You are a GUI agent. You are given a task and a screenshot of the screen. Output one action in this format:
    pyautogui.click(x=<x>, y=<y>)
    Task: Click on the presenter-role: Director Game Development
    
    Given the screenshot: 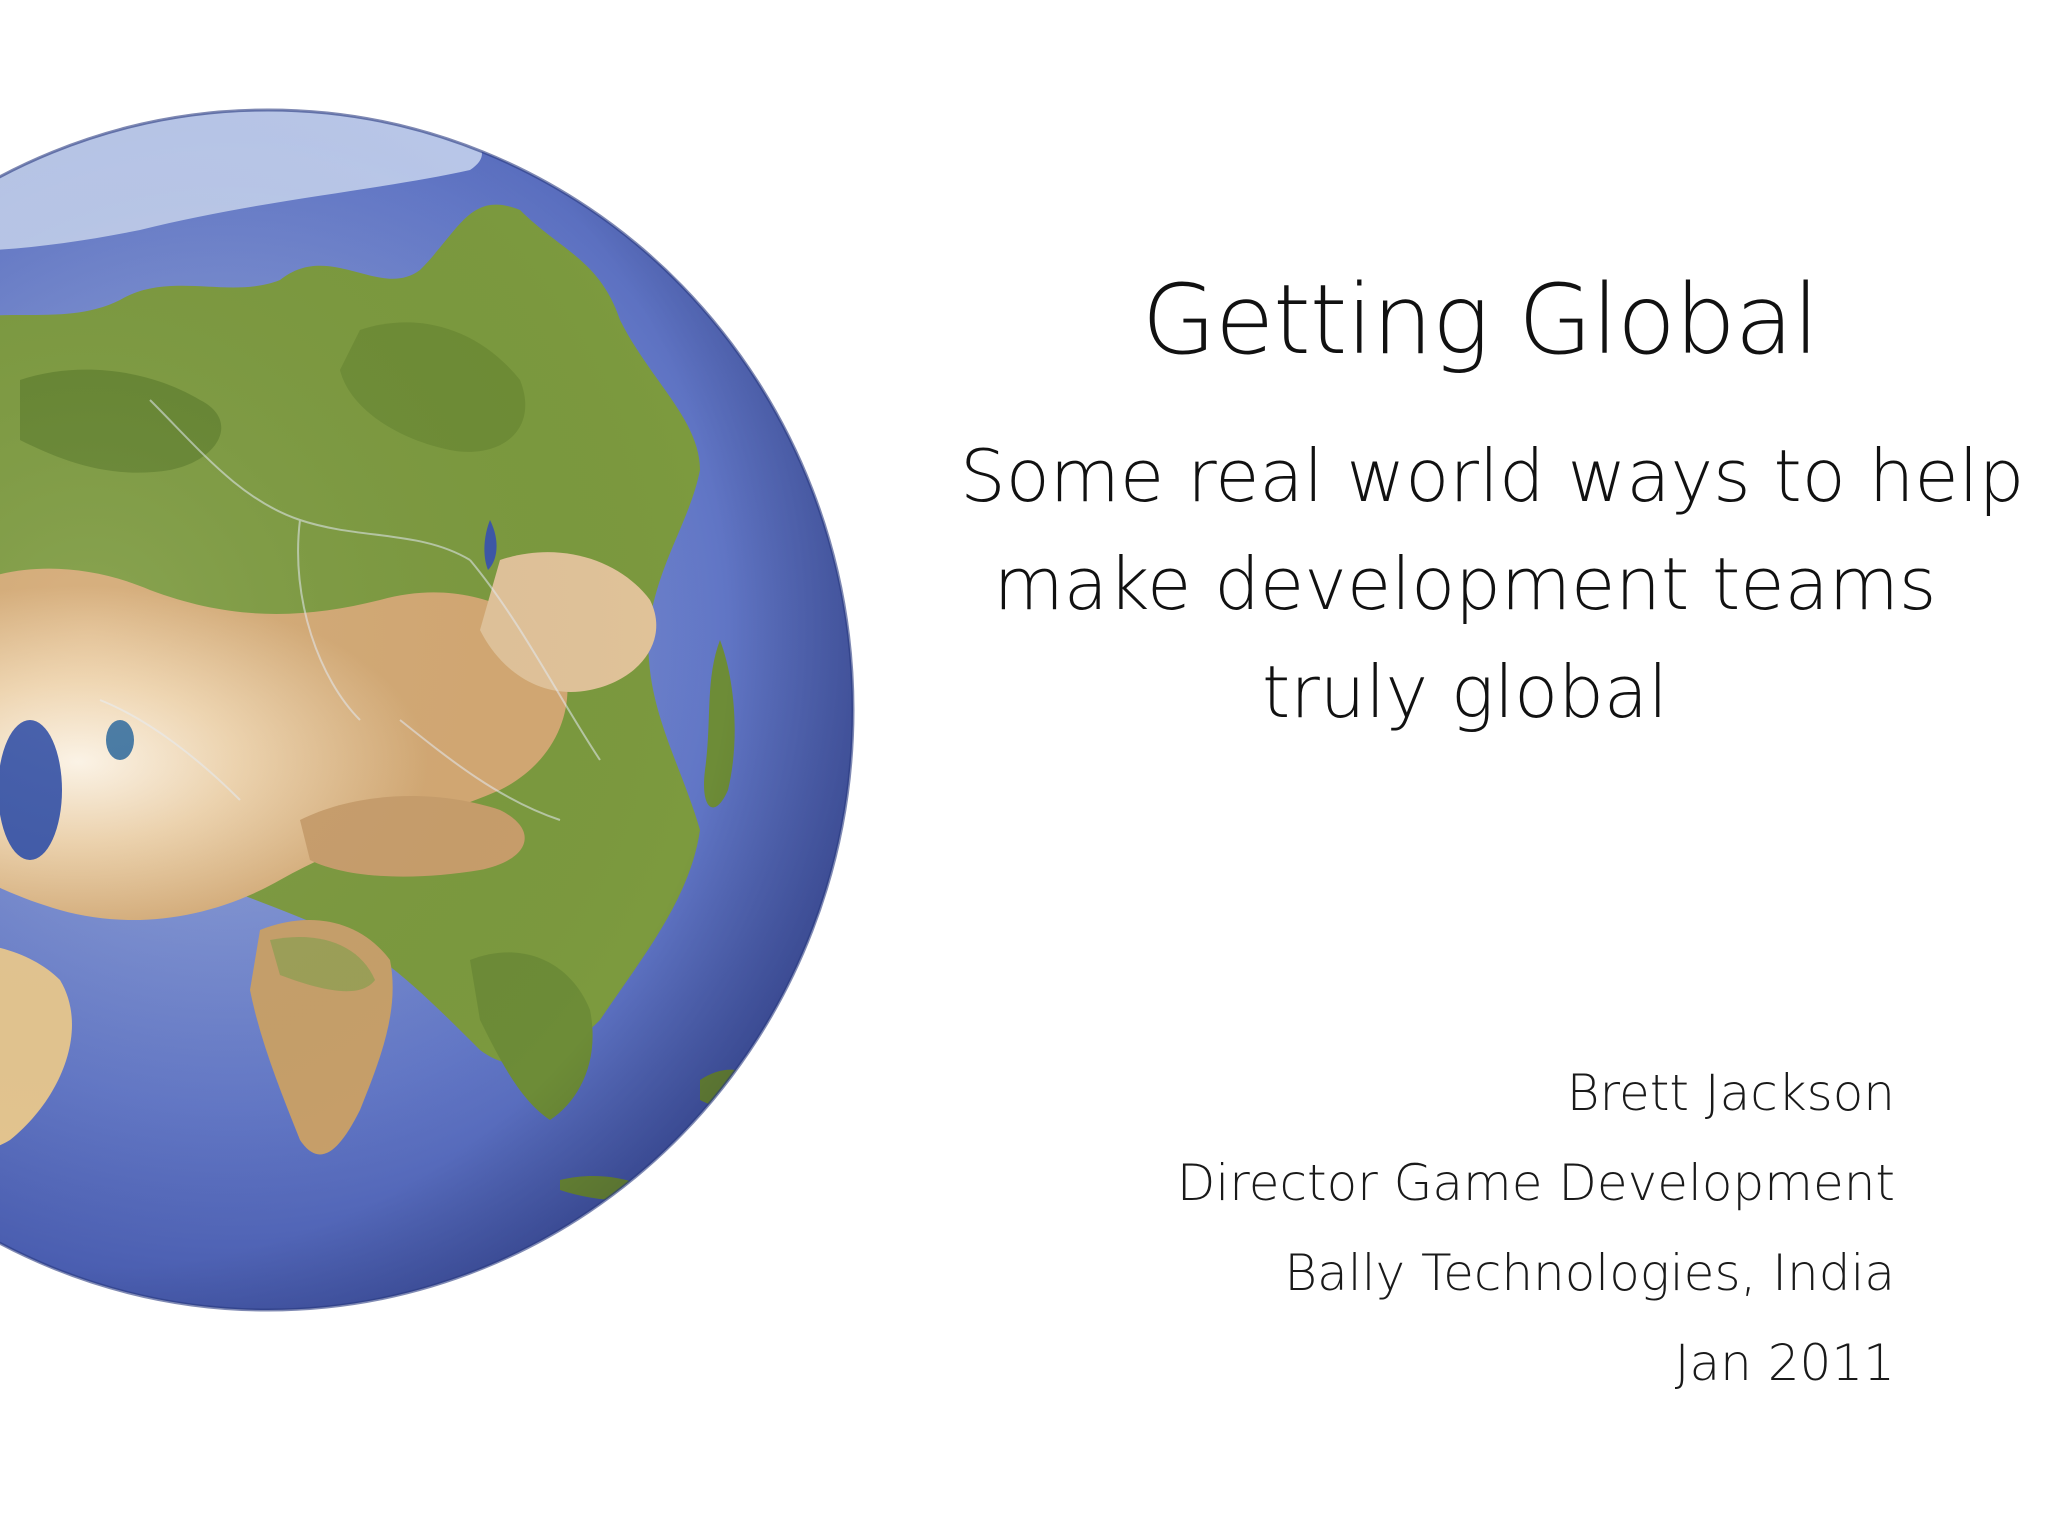 What is the action you would take?
    pyautogui.click(x=1535, y=1183)
    